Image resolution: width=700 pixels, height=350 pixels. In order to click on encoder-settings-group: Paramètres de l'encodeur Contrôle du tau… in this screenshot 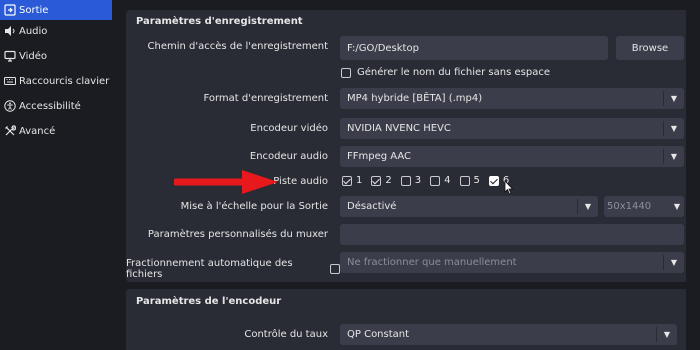, I will do `click(409, 319)`.